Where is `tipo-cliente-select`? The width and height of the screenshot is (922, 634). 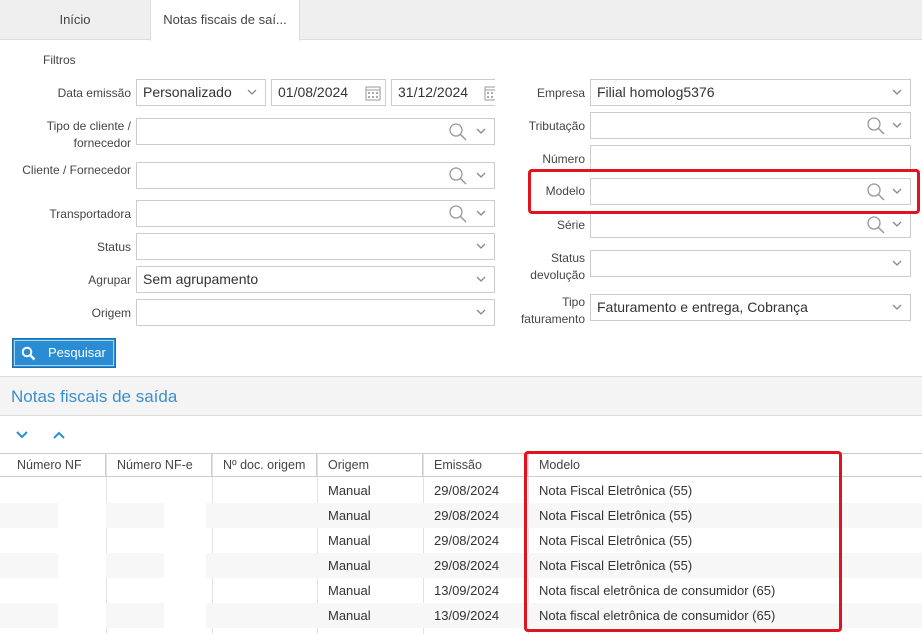
tipo-cliente-select is located at coordinates (315, 131).